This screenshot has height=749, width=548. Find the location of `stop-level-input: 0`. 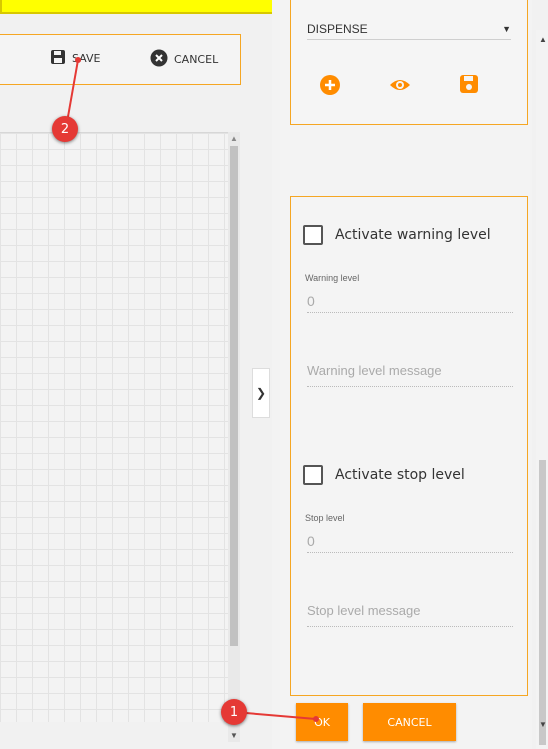

stop-level-input: 0 is located at coordinates (410, 543).